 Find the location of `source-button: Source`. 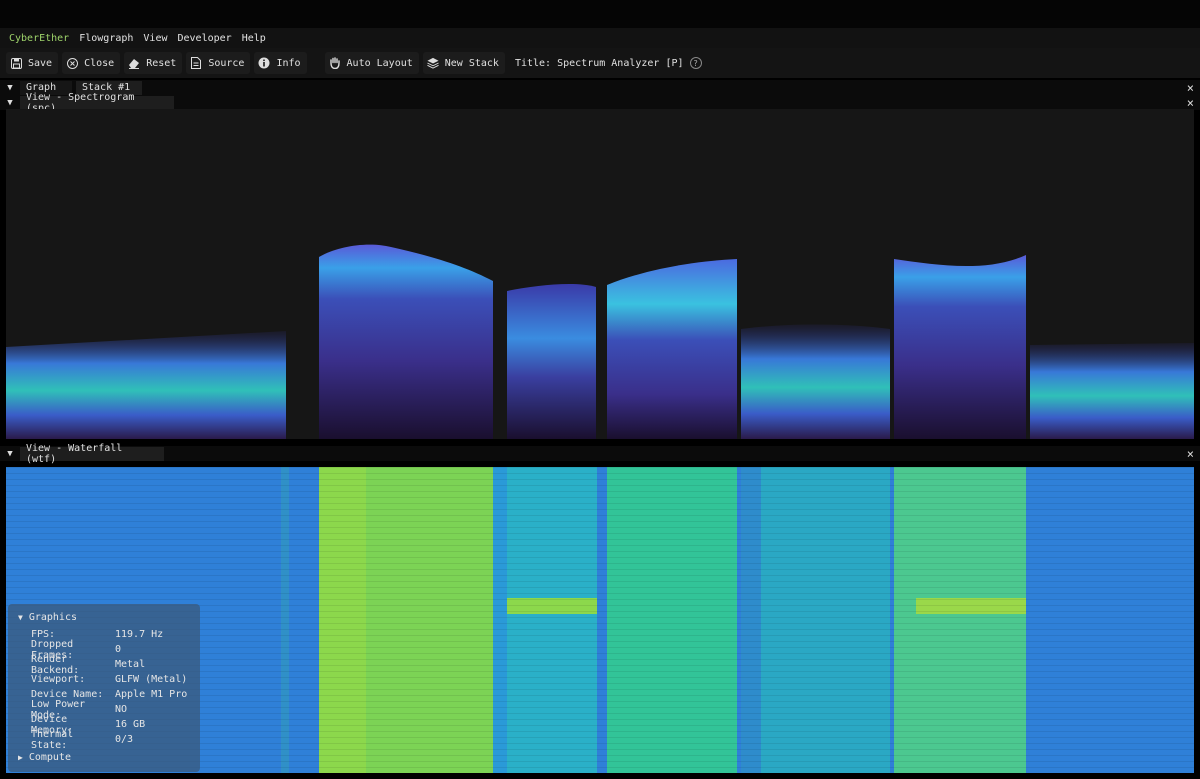

source-button: Source is located at coordinates (218, 63).